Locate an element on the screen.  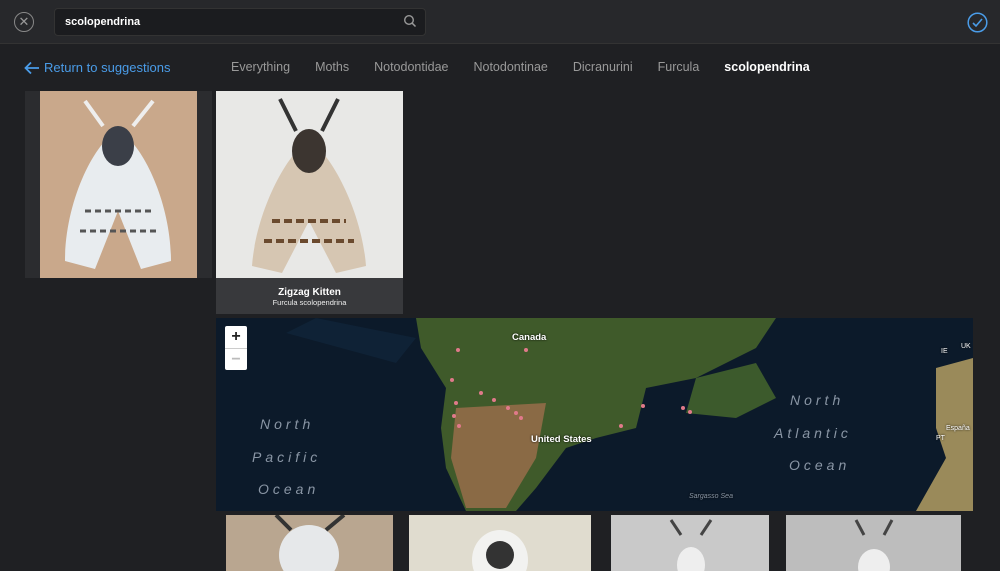
close-button: ✕ is located at coordinates (24, 22).